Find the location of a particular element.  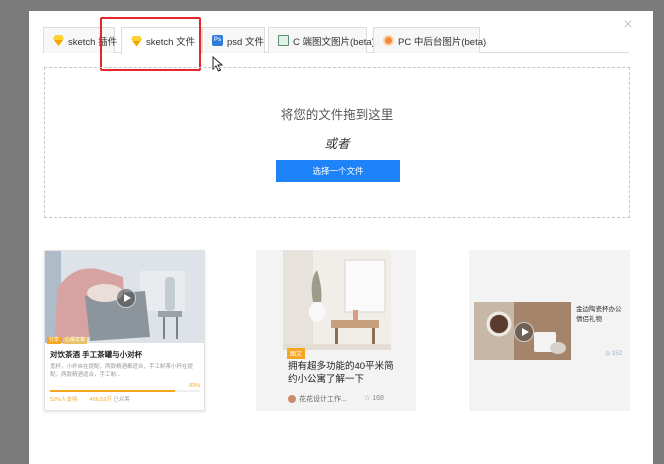

amount-stat: 466.52万 is located at coordinates (100, 400).